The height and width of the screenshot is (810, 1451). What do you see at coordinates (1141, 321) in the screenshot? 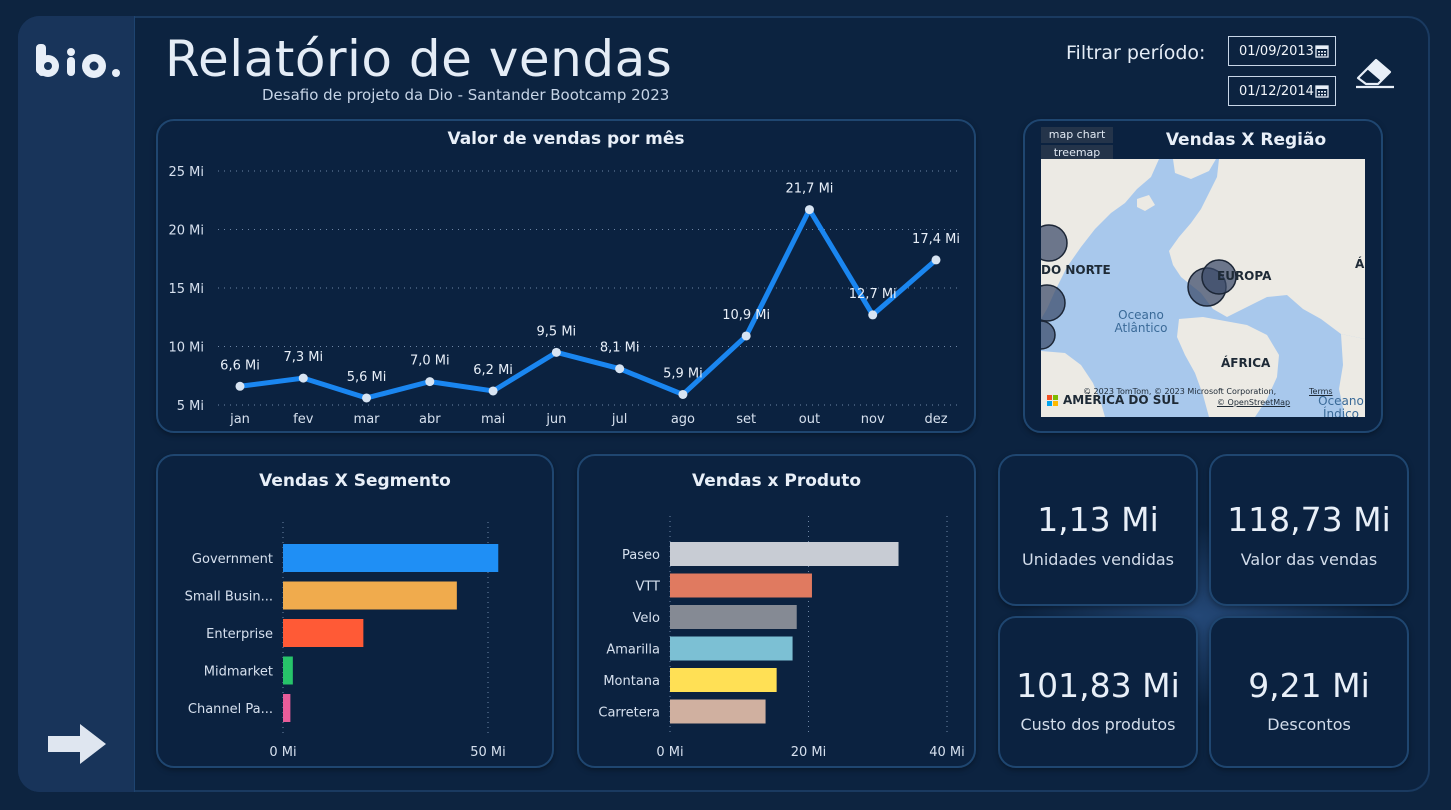
I see `ocean-atlantic-label: Oceano Atlântico` at bounding box center [1141, 321].